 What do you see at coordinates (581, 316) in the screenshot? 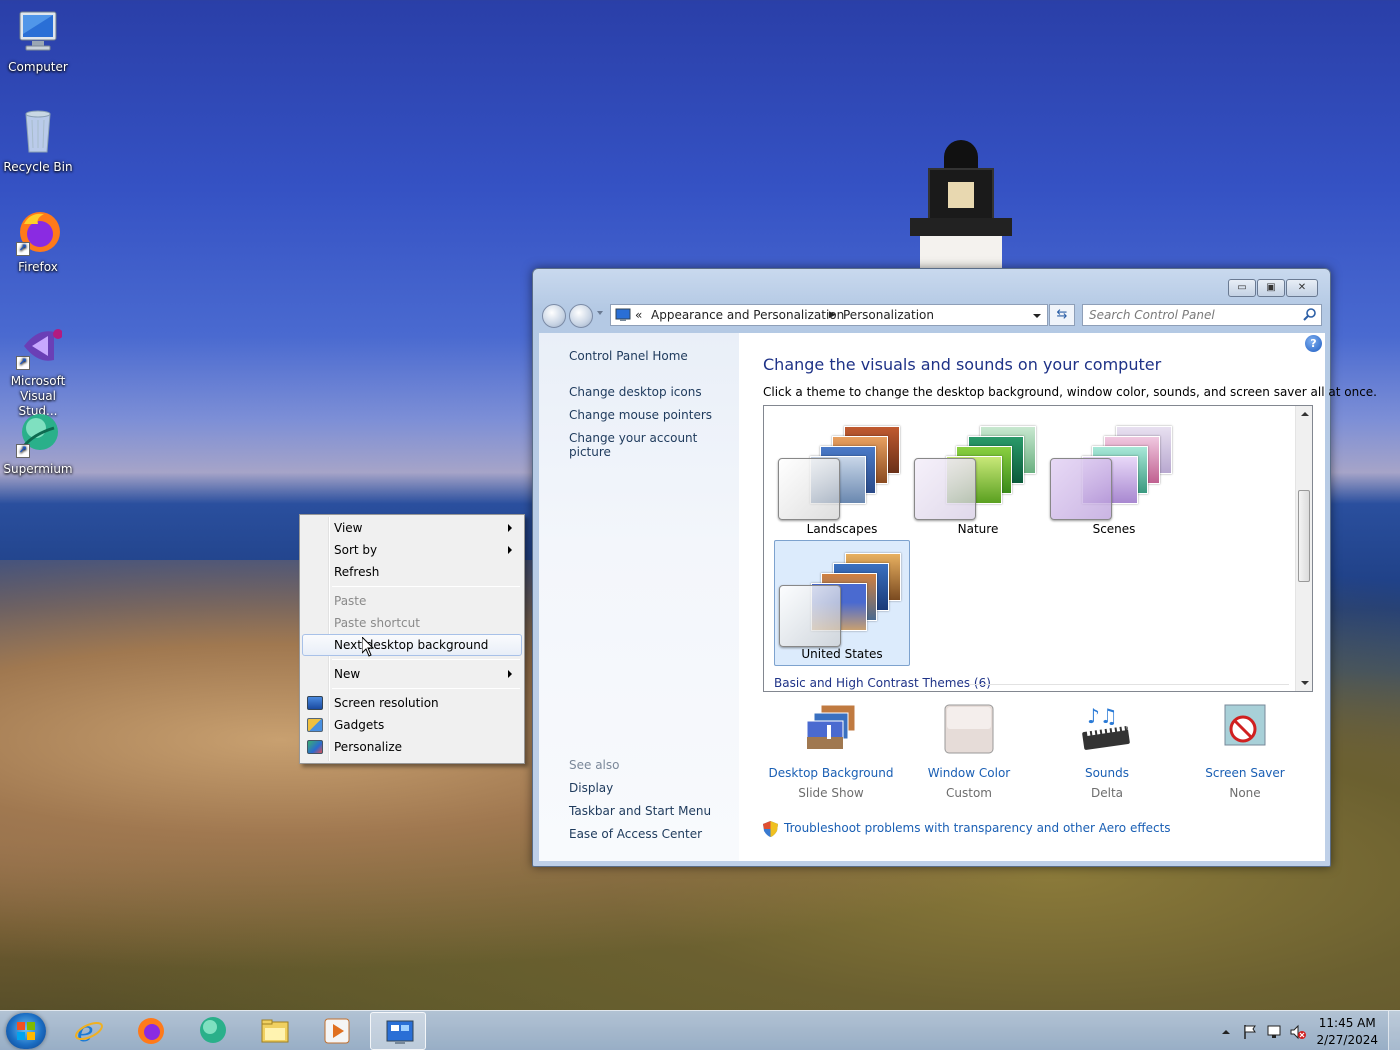
I see `forward-button` at bounding box center [581, 316].